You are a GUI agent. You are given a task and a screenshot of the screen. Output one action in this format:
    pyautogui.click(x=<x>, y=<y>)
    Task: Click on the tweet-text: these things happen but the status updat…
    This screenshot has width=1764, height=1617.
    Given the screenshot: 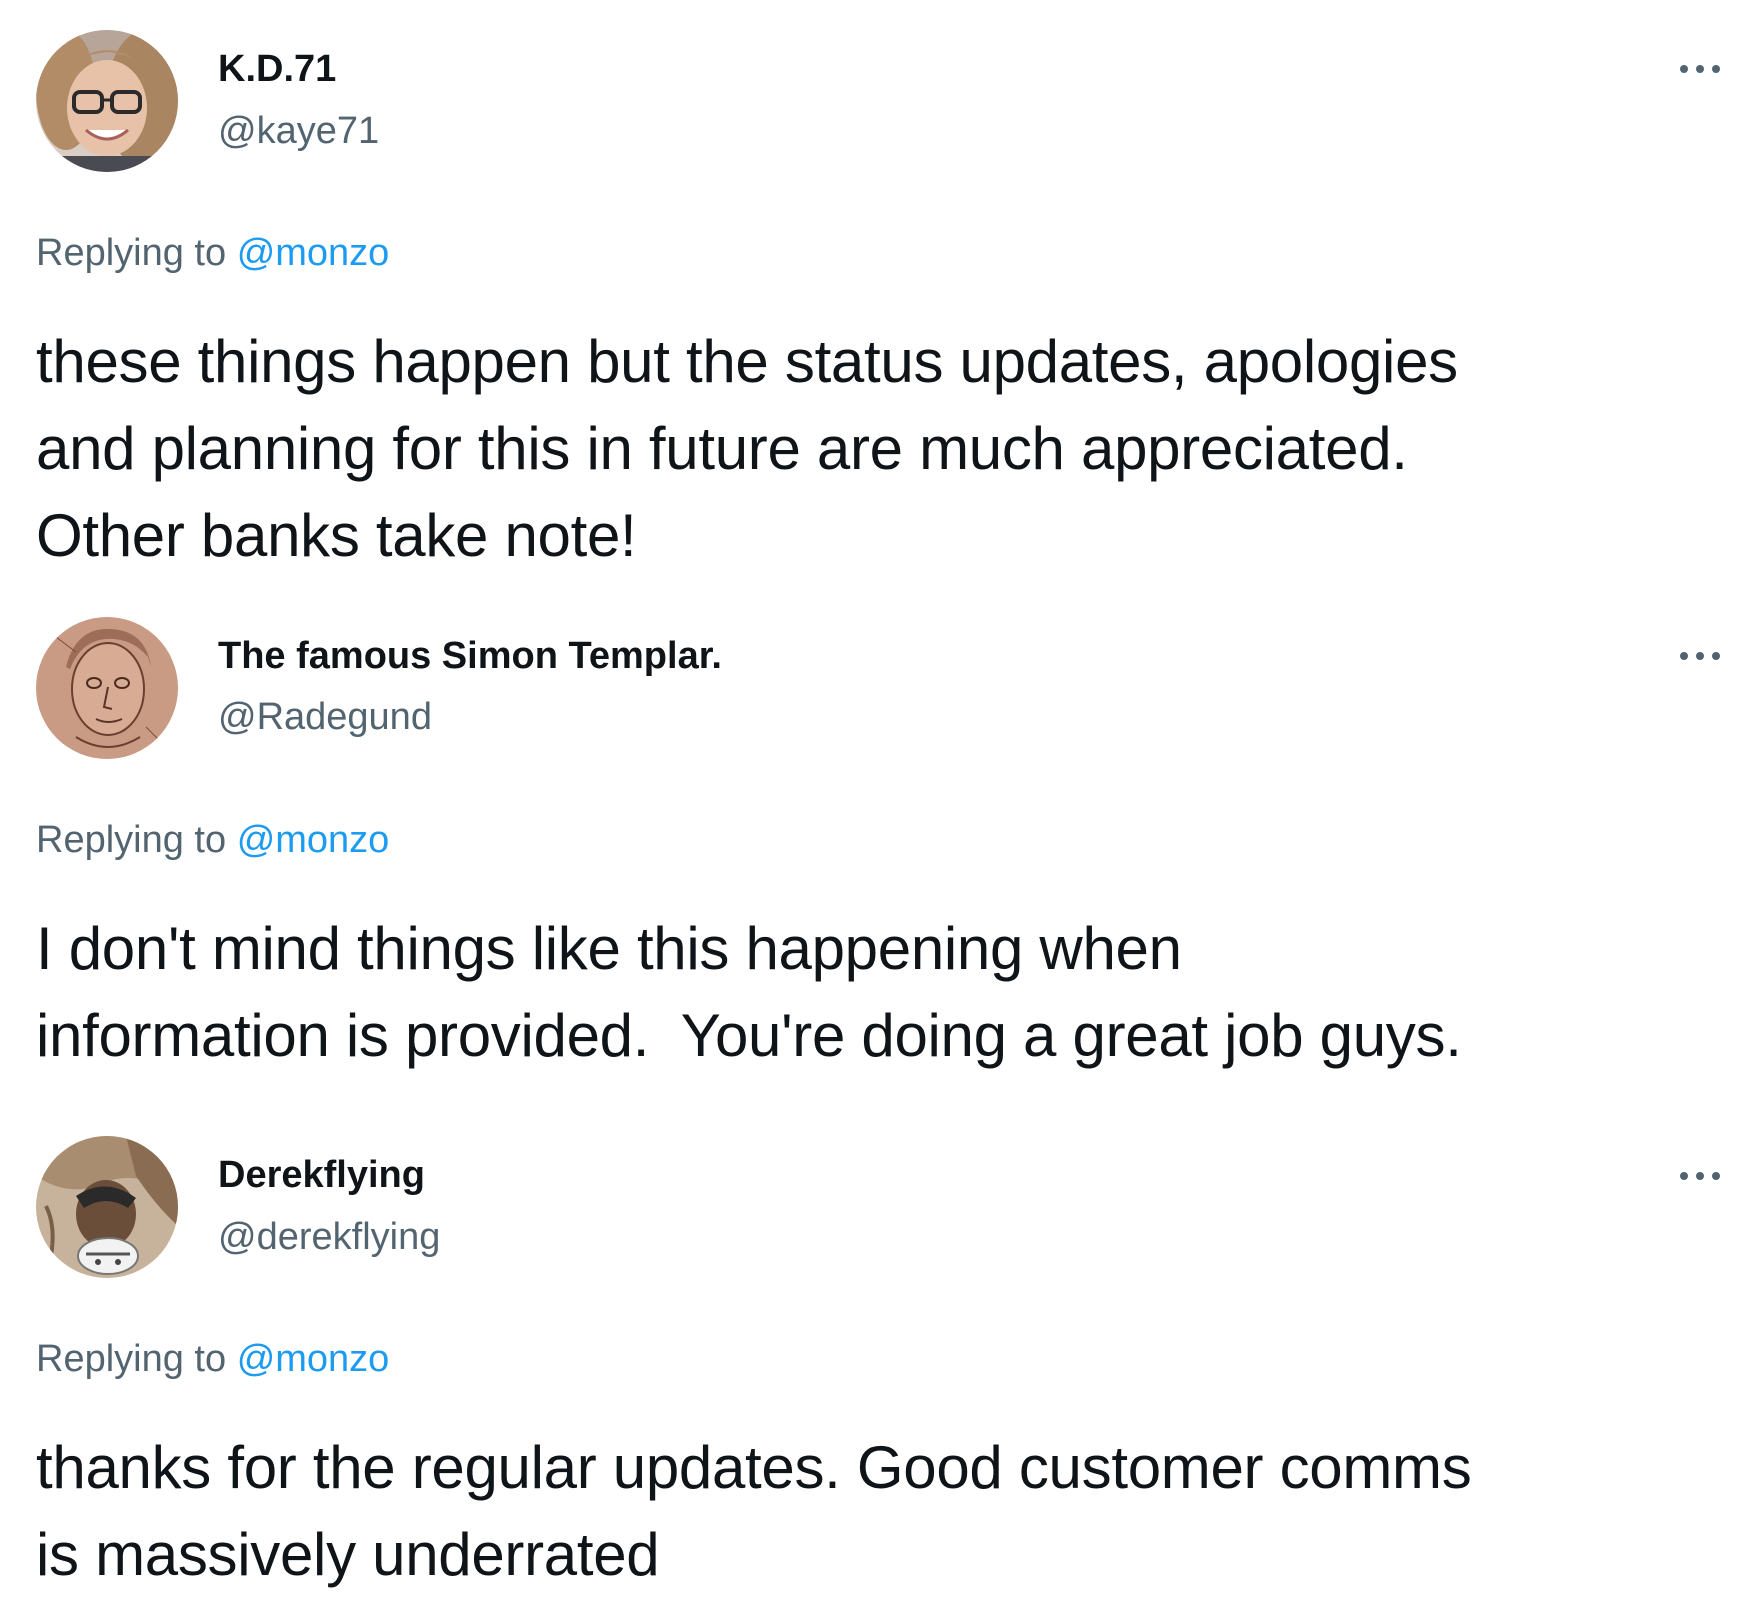 What is the action you would take?
    pyautogui.click(x=747, y=448)
    